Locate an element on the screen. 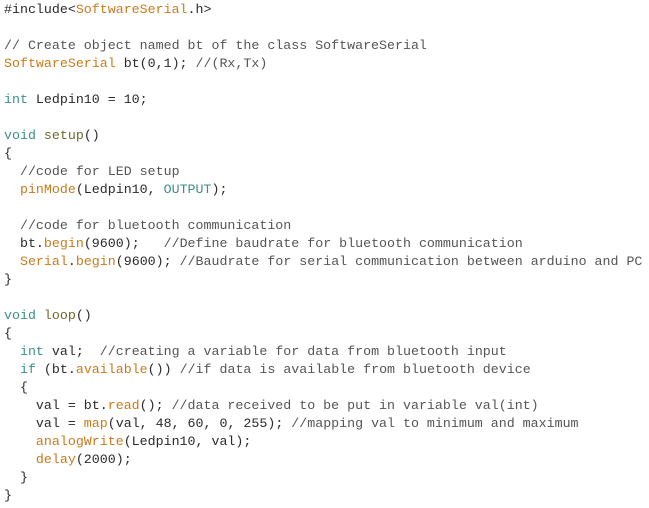  code-token-fn: read is located at coordinates (123, 405).